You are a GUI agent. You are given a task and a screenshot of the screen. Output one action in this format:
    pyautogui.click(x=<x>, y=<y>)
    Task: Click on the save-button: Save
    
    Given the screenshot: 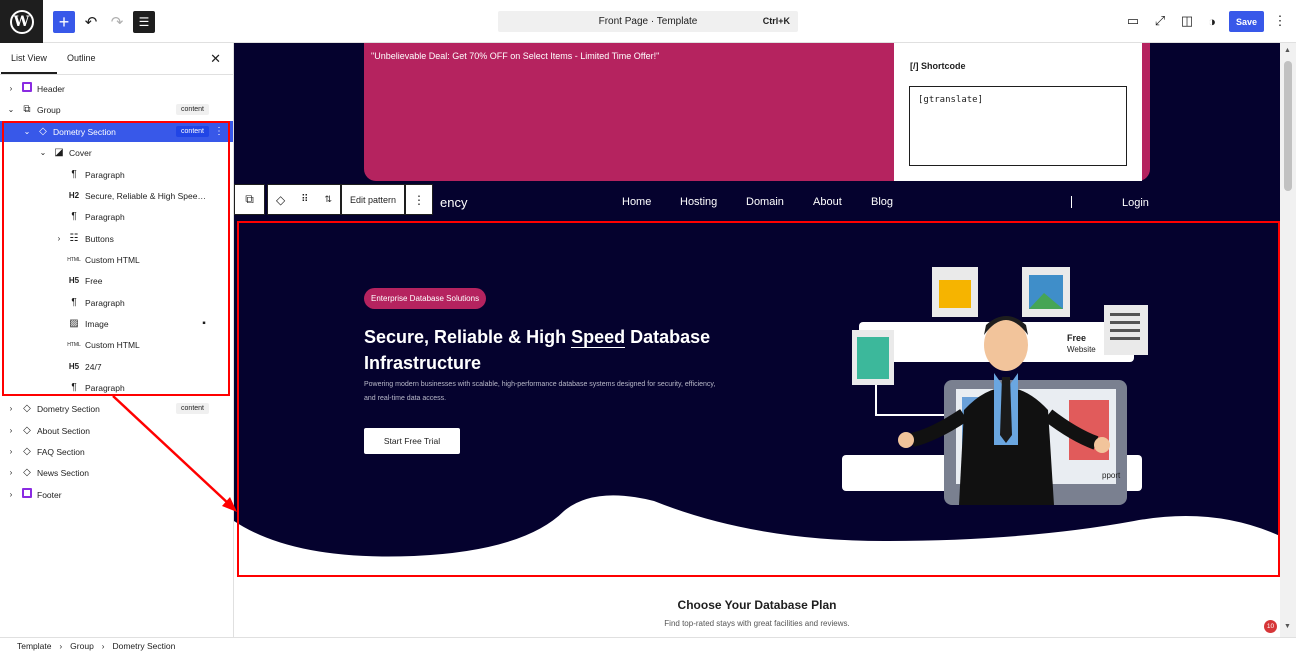 What is the action you would take?
    pyautogui.click(x=1246, y=21)
    